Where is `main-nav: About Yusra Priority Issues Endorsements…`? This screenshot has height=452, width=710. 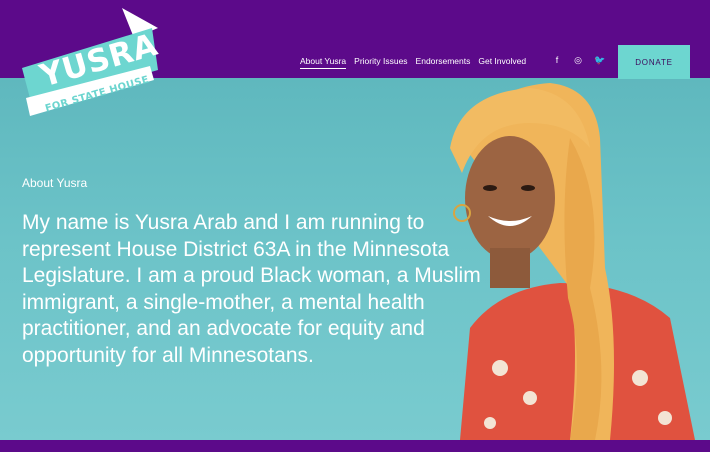 main-nav: About Yusra Priority Issues Endorsements… is located at coordinates (413, 62).